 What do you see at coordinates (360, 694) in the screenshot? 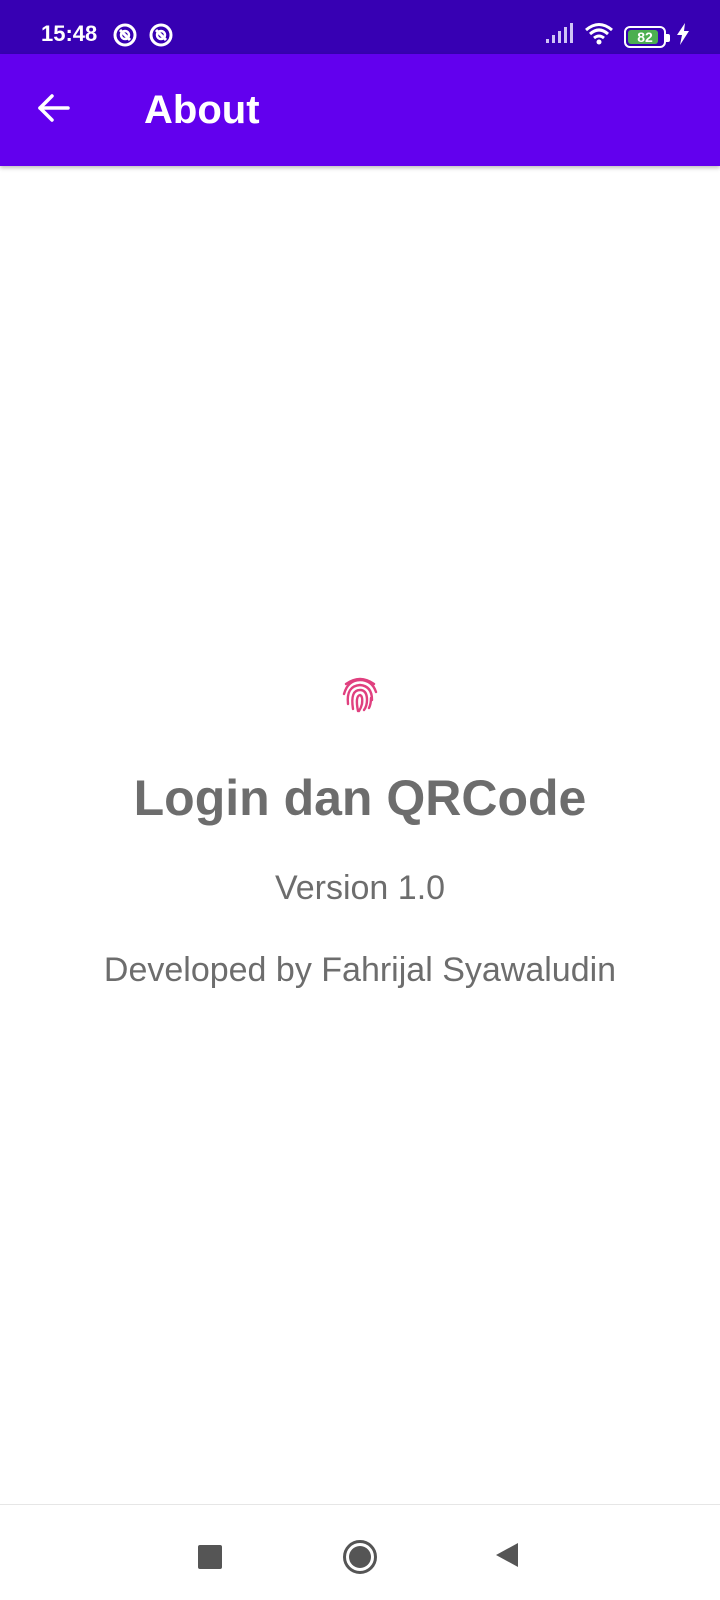
I see `fingerprint-icon` at bounding box center [360, 694].